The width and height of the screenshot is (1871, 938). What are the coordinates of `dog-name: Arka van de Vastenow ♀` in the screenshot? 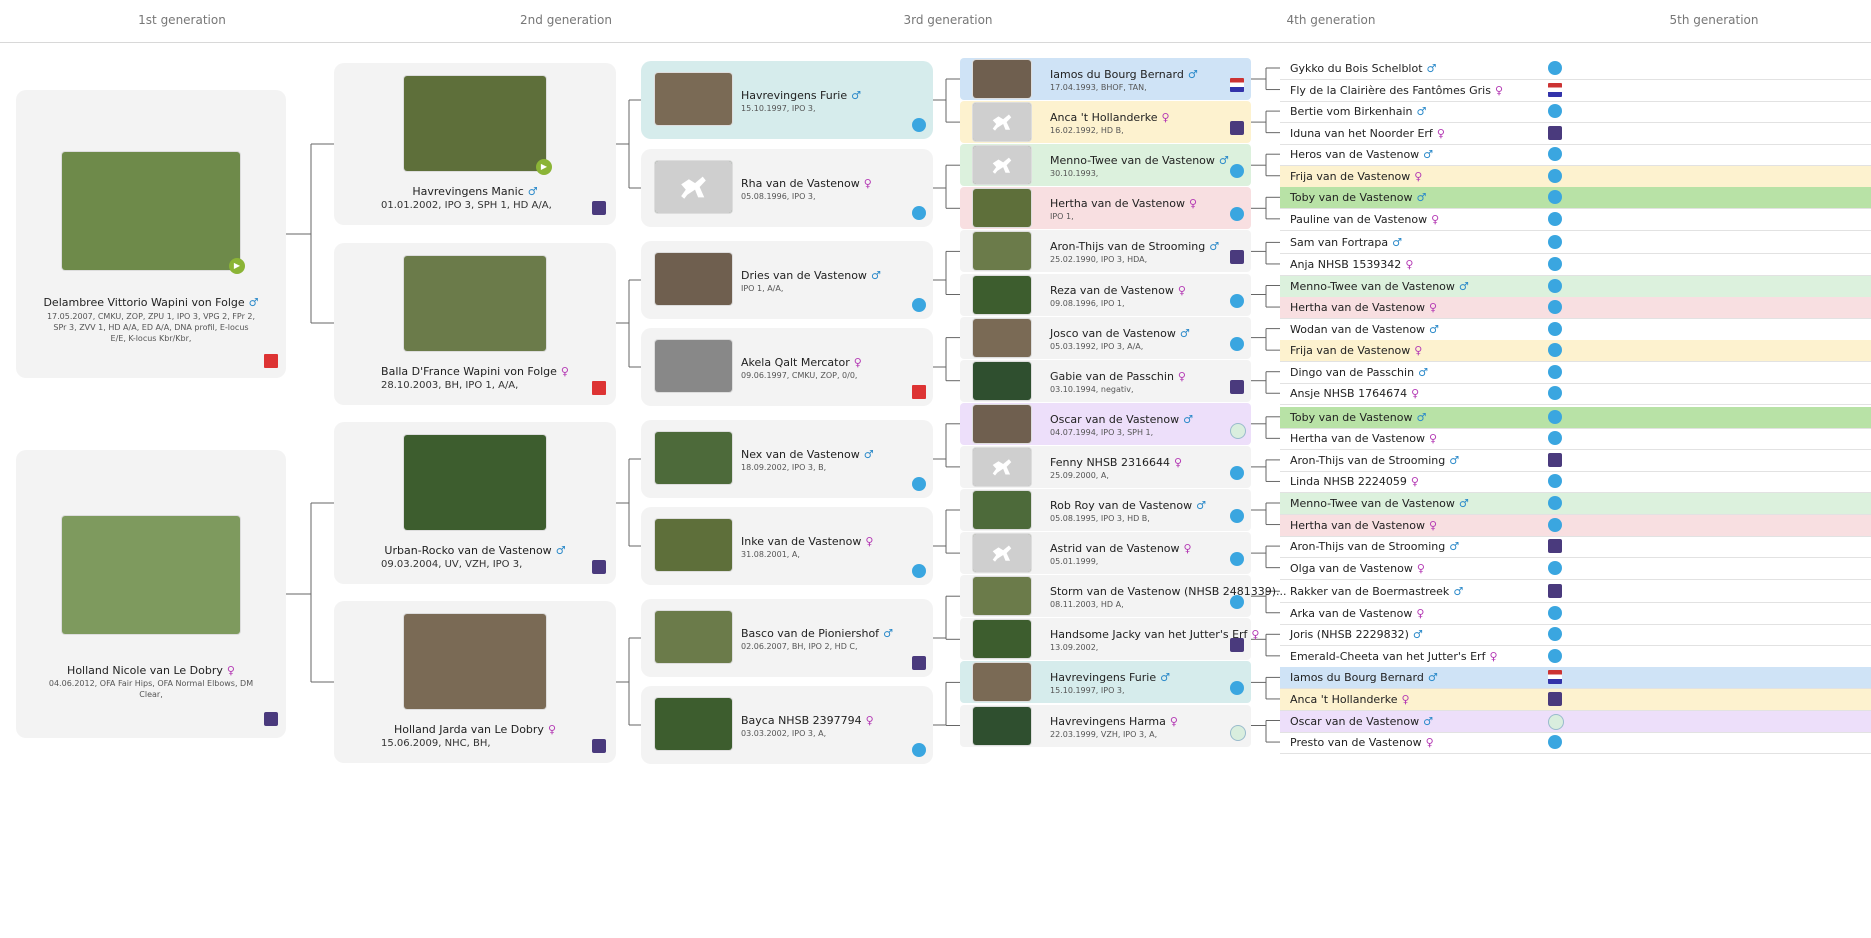 It's located at (1357, 613).